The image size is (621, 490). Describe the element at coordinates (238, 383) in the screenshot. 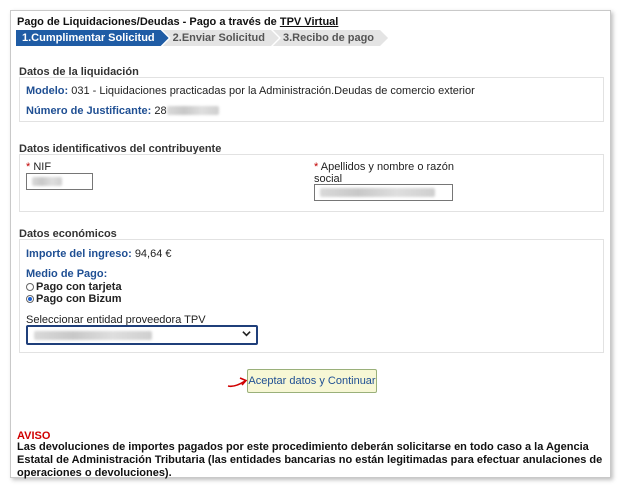

I see `red-arrow-icon` at that location.